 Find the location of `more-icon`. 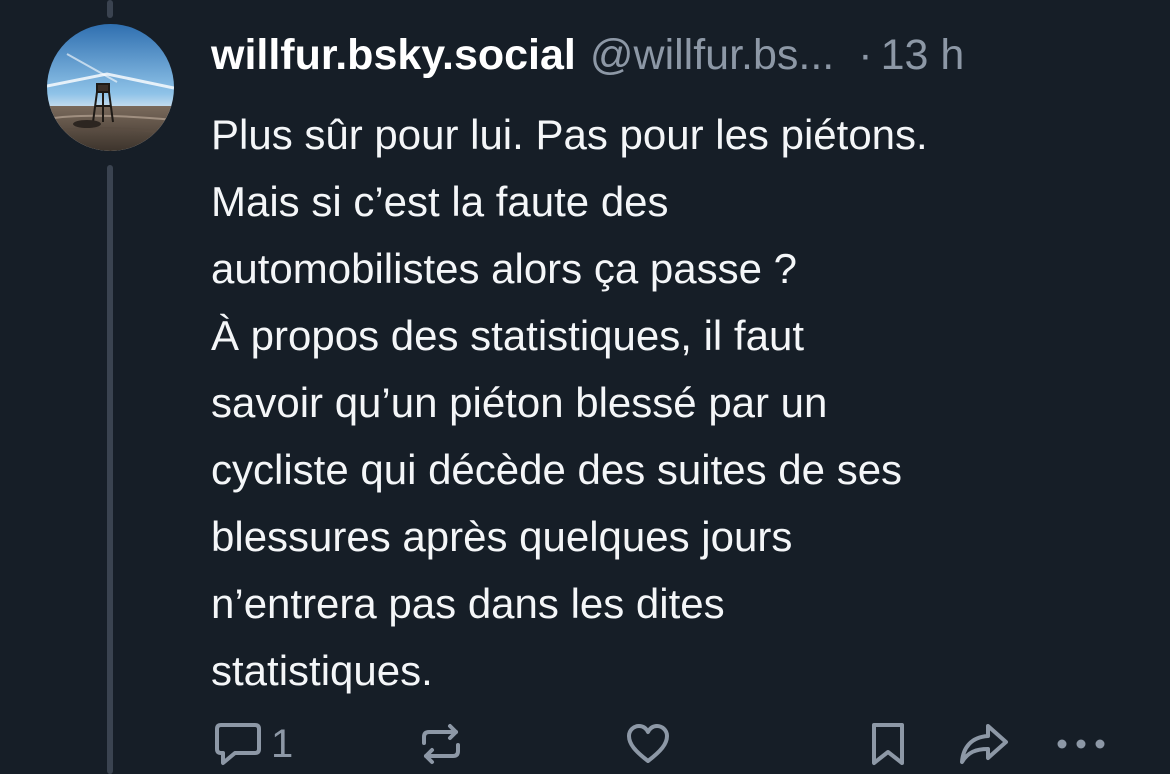

more-icon is located at coordinates (1081, 744).